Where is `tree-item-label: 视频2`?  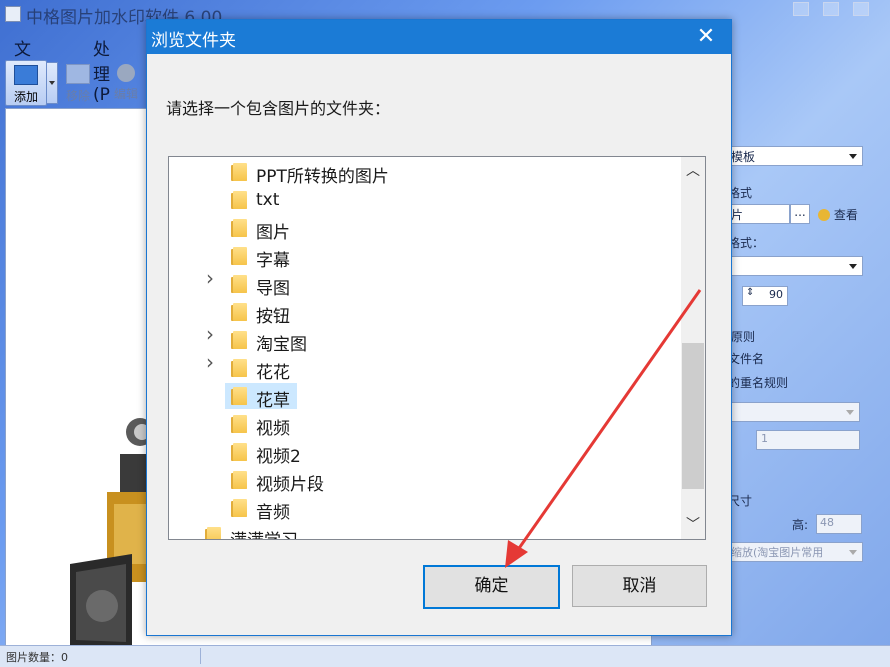
tree-item-label: 视频2 is located at coordinates (278, 457).